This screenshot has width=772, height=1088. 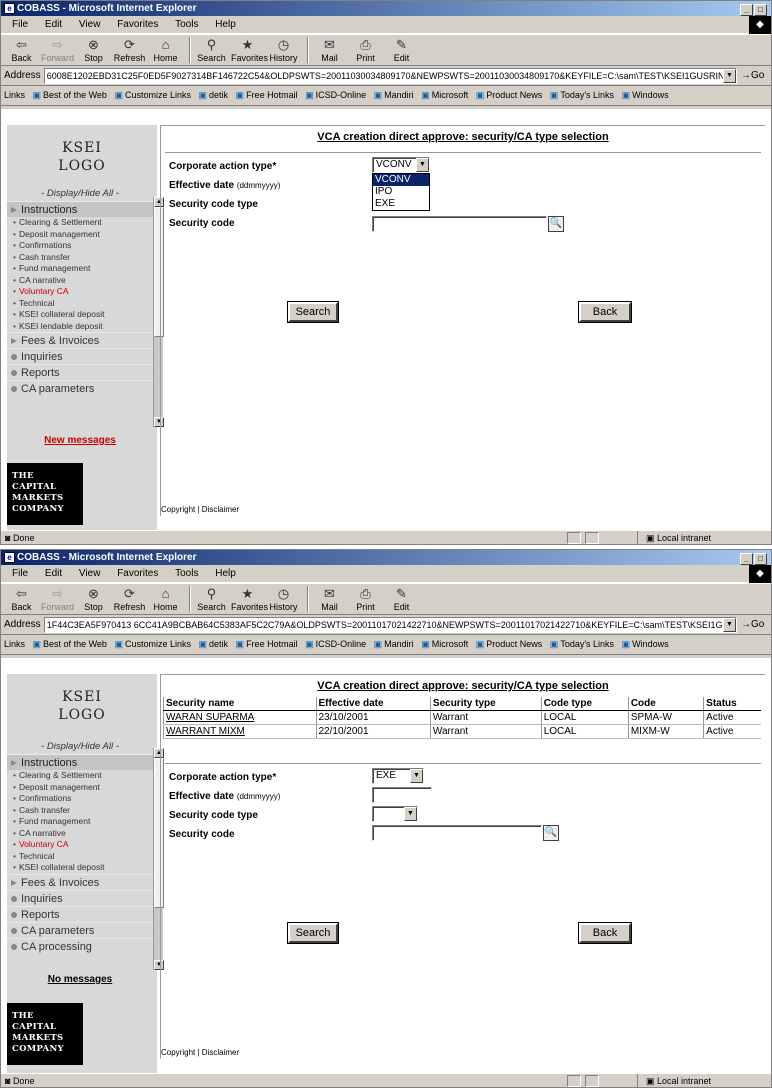 I want to click on link-item: ICSD-Online, so click(x=335, y=95).